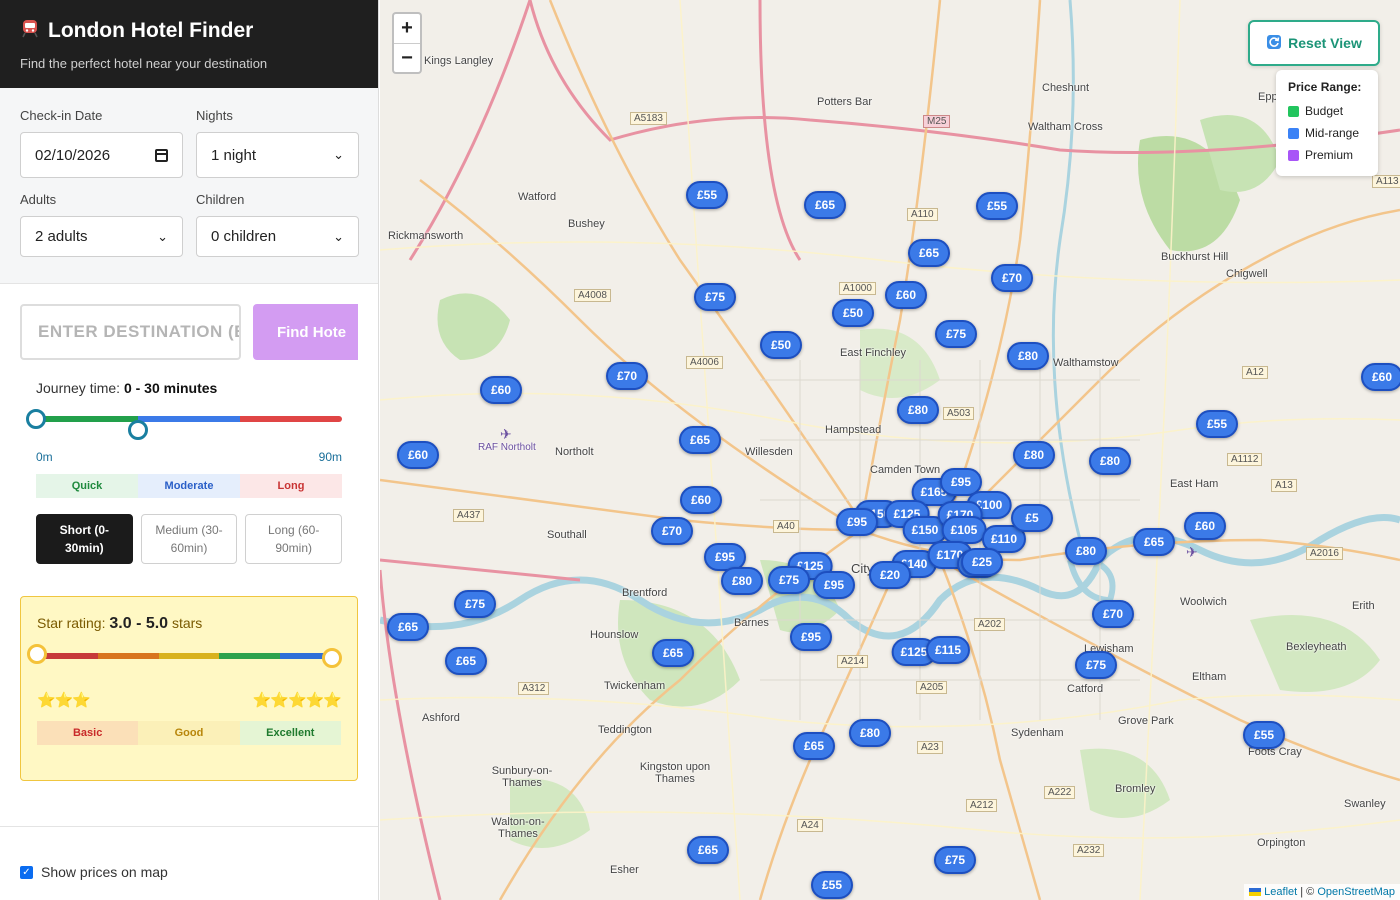  Describe the element at coordinates (64, 700) in the screenshot. I see `star-icons-min: ⭐⭐⭐` at that location.